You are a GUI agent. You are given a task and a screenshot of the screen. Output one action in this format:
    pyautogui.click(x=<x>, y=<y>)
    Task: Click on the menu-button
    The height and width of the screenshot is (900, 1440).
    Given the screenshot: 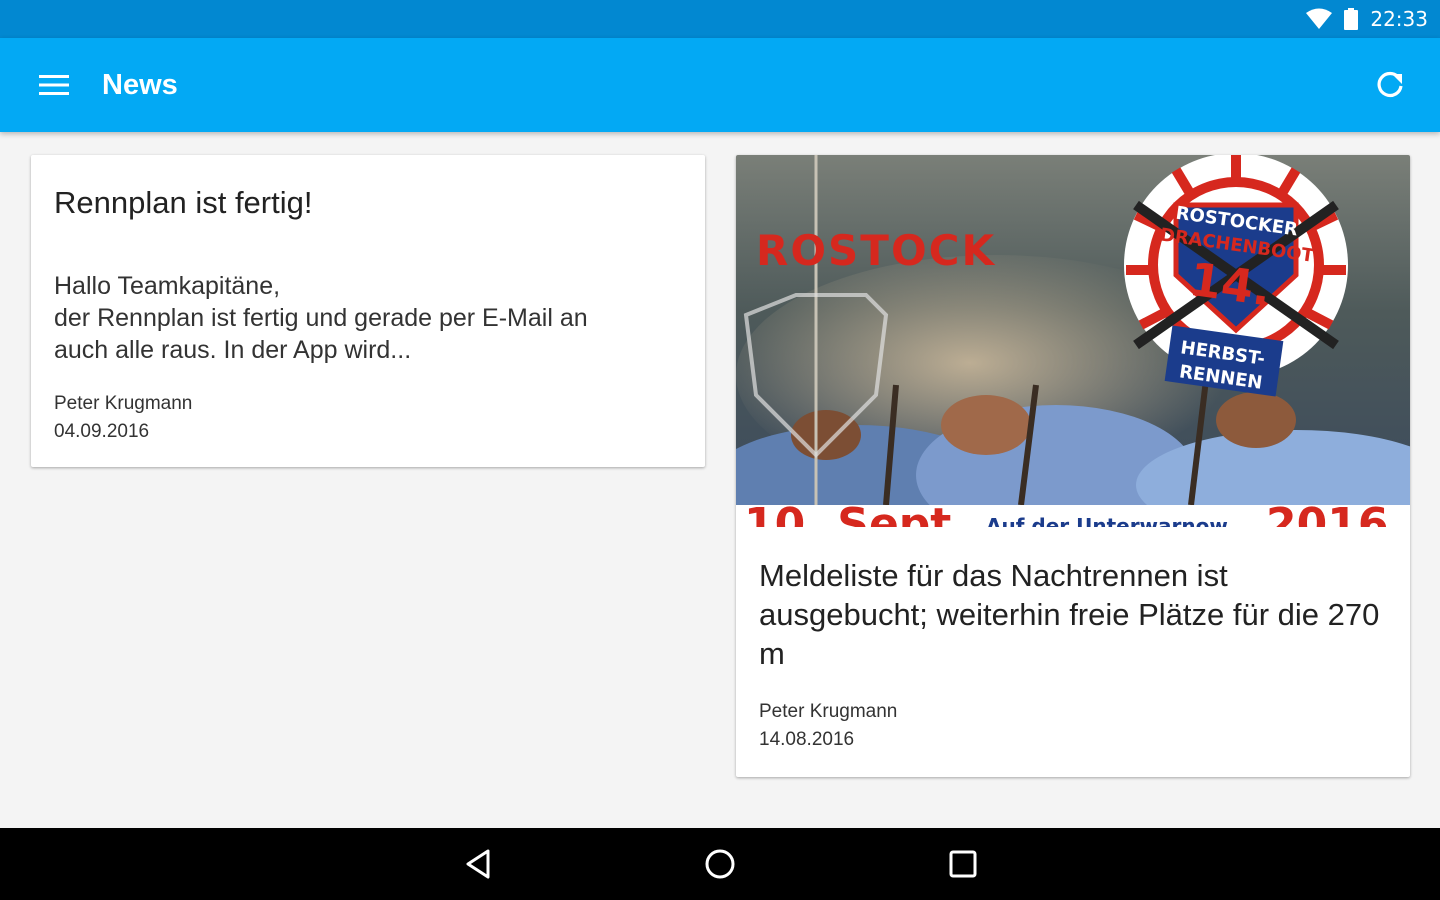 What is the action you would take?
    pyautogui.click(x=54, y=85)
    